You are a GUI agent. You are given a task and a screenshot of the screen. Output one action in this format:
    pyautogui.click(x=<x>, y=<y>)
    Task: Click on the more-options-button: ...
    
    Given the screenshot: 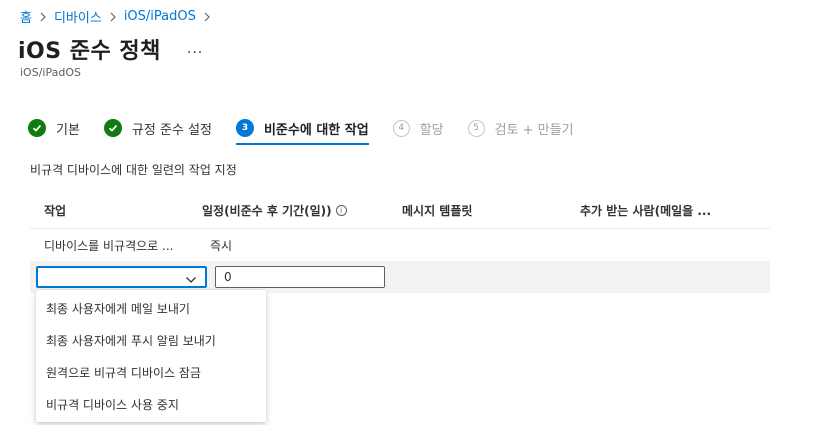 What is the action you would take?
    pyautogui.click(x=195, y=49)
    